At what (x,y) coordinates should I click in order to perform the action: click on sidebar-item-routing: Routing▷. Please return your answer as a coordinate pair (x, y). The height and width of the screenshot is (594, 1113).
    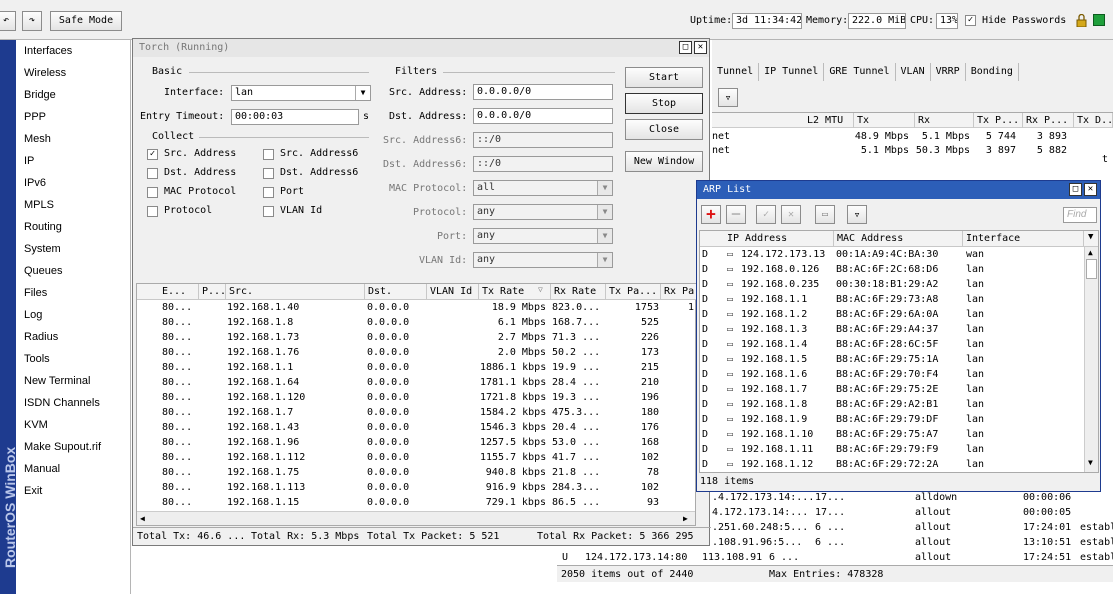
    Looking at the image, I should click on (81, 227).